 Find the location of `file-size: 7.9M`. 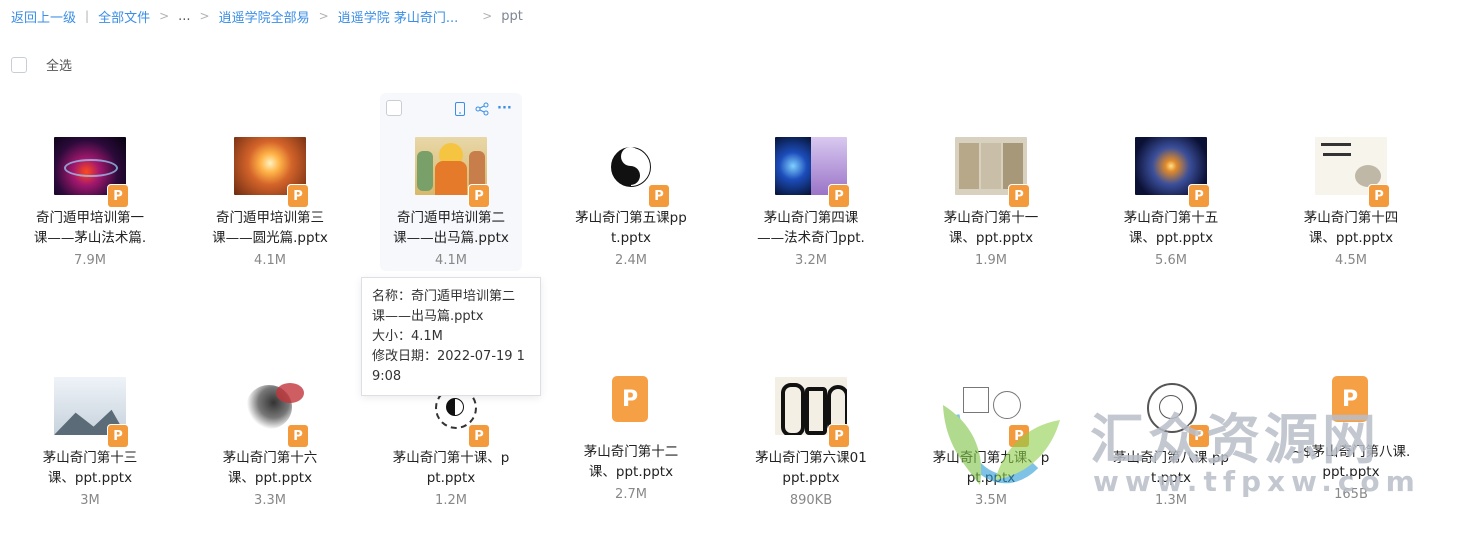

file-size: 7.9M is located at coordinates (90, 260).